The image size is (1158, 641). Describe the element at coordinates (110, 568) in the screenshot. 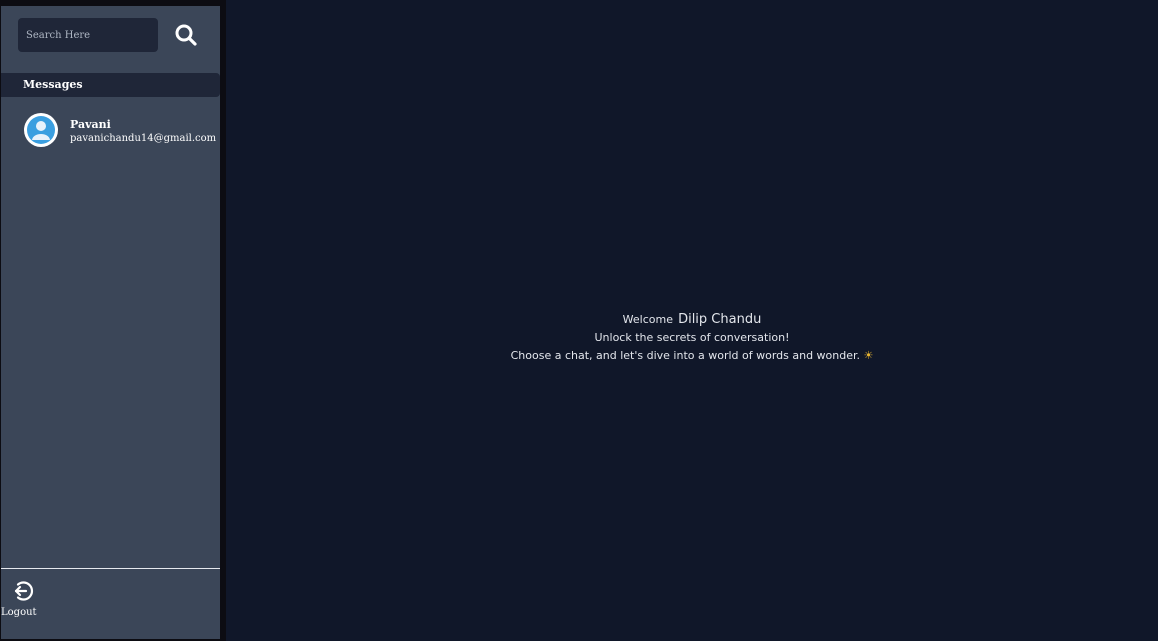

I see `sidebar-divider` at that location.